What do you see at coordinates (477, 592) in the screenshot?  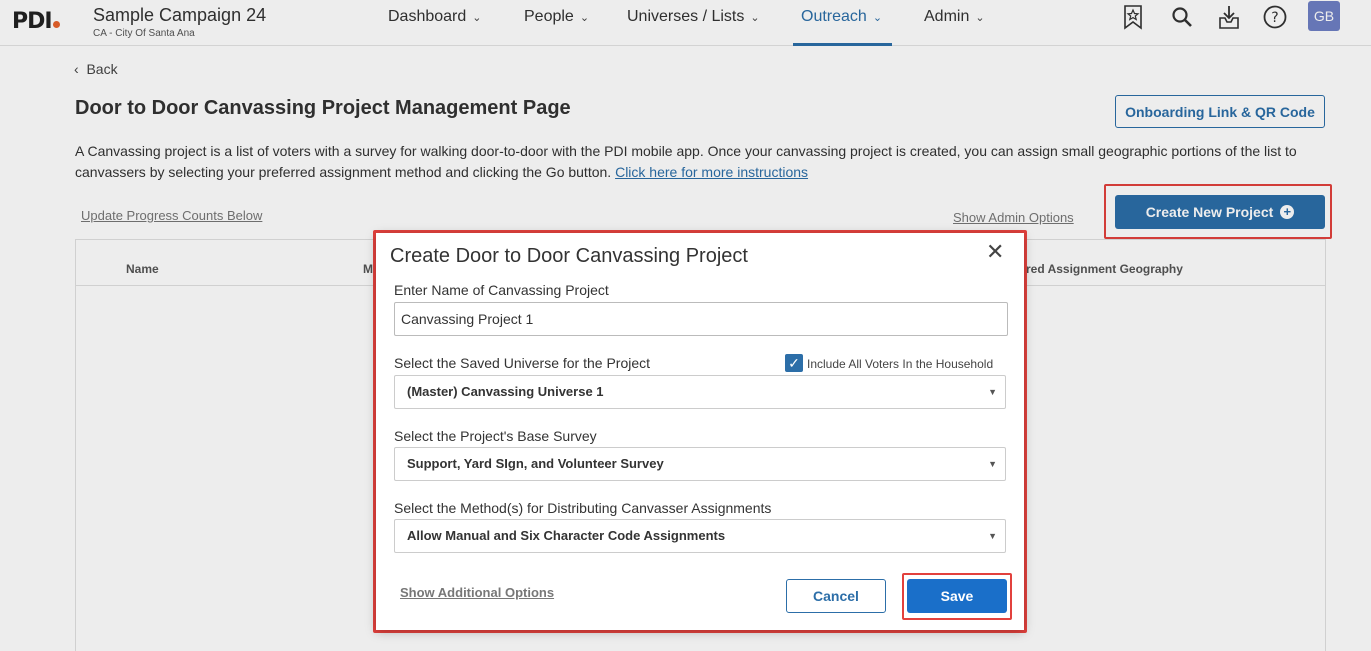 I see `show-additional-options-link: Show Additional Options` at bounding box center [477, 592].